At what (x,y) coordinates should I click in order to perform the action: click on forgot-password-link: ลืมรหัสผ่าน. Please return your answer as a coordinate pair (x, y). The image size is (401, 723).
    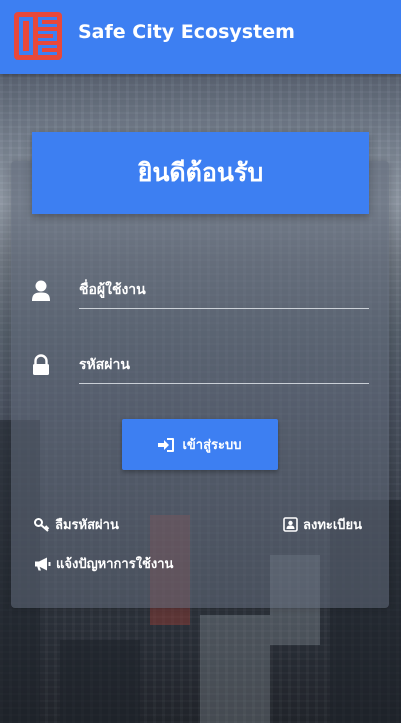
    Looking at the image, I should click on (76, 524).